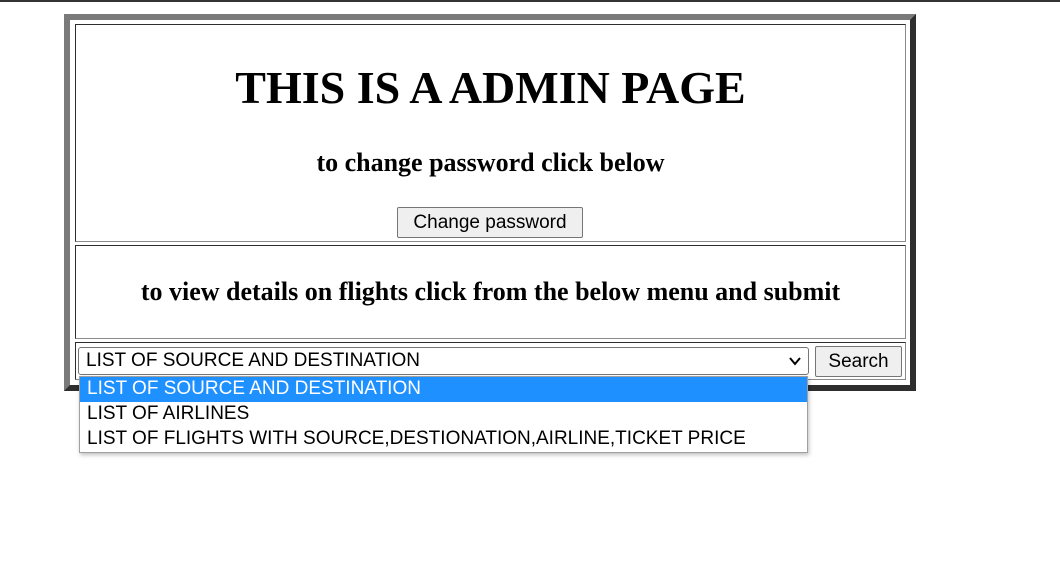 The width and height of the screenshot is (1060, 573). I want to click on flights-select: LIST OF SOURCE AND DESTINATION, so click(443, 361).